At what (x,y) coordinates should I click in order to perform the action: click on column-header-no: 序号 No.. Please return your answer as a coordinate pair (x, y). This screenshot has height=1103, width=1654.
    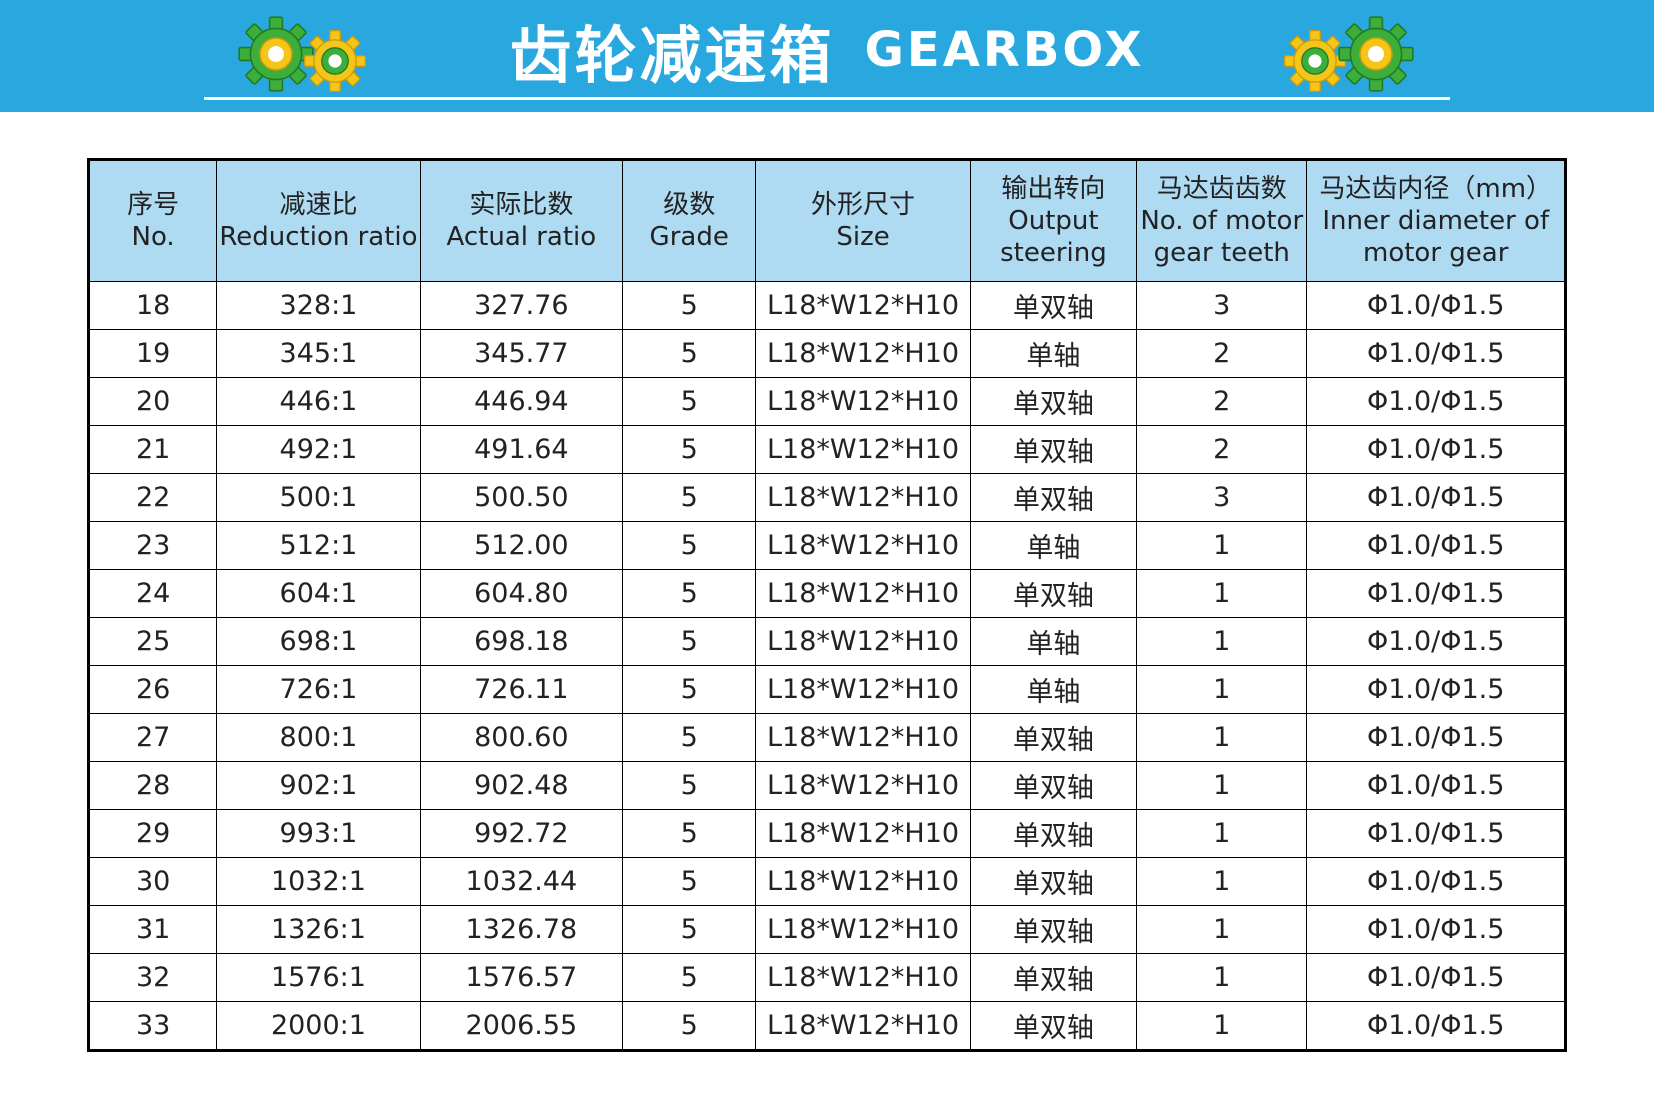
    Looking at the image, I should click on (152, 220).